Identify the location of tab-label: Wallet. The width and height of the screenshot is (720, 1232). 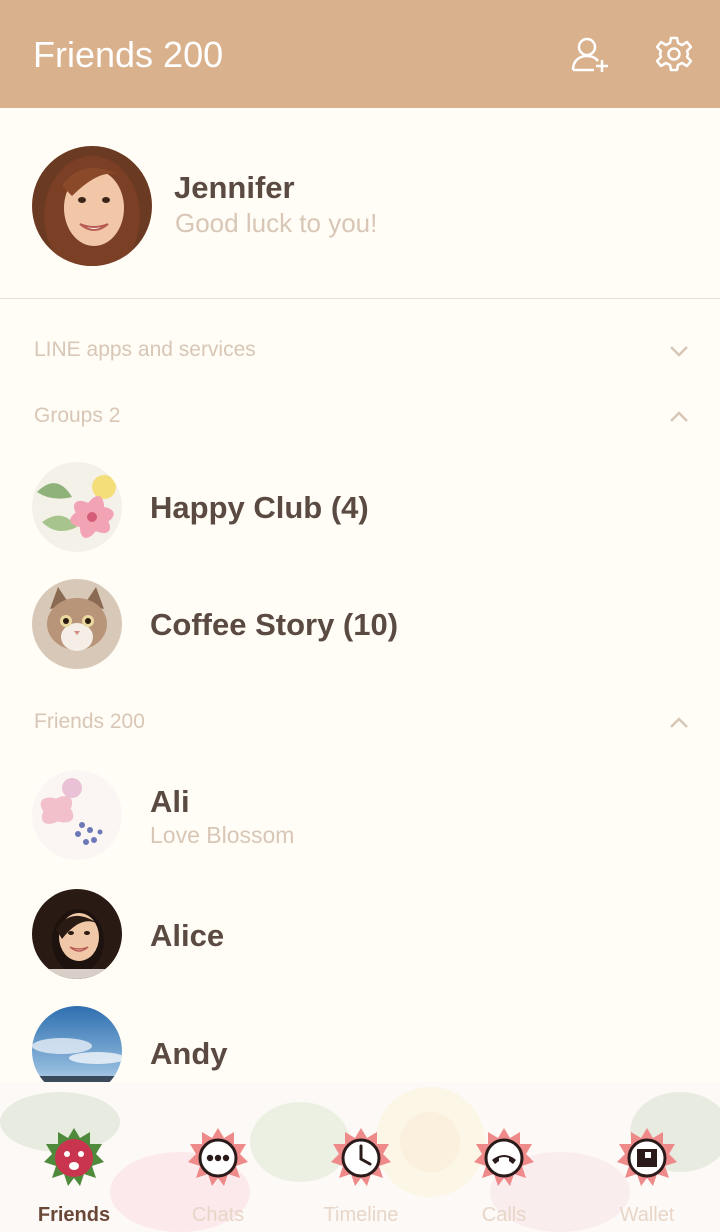
(647, 1215).